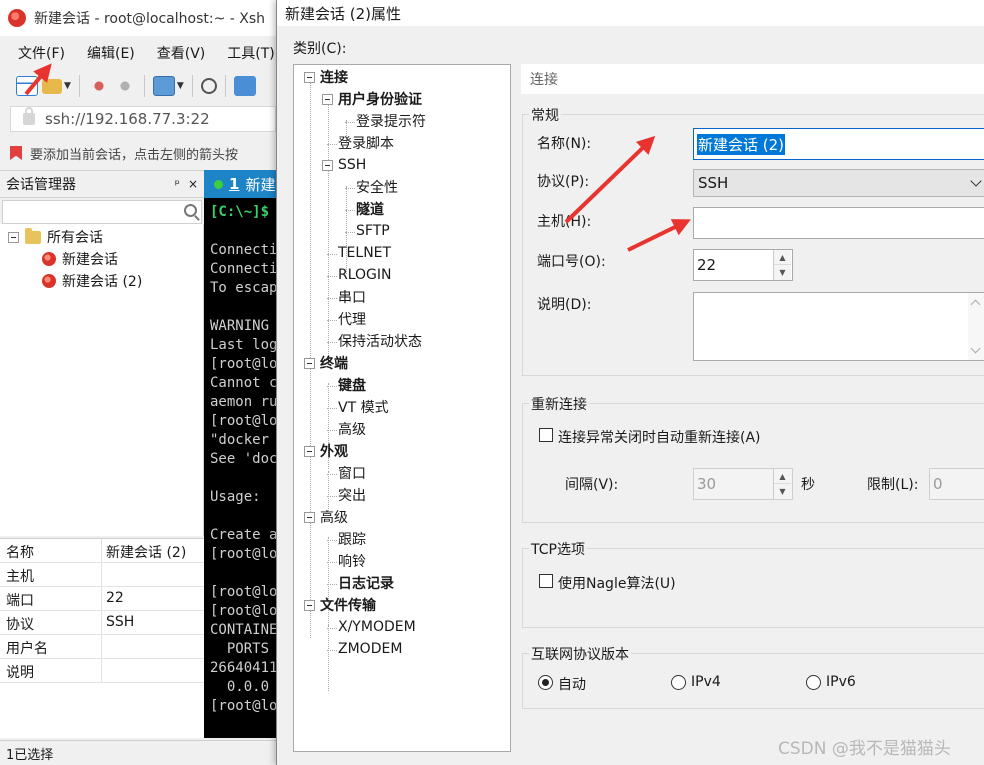 The image size is (984, 765). Describe the element at coordinates (127, 119) in the screenshot. I see `address-text: ssh://192.168.77.3:22` at that location.